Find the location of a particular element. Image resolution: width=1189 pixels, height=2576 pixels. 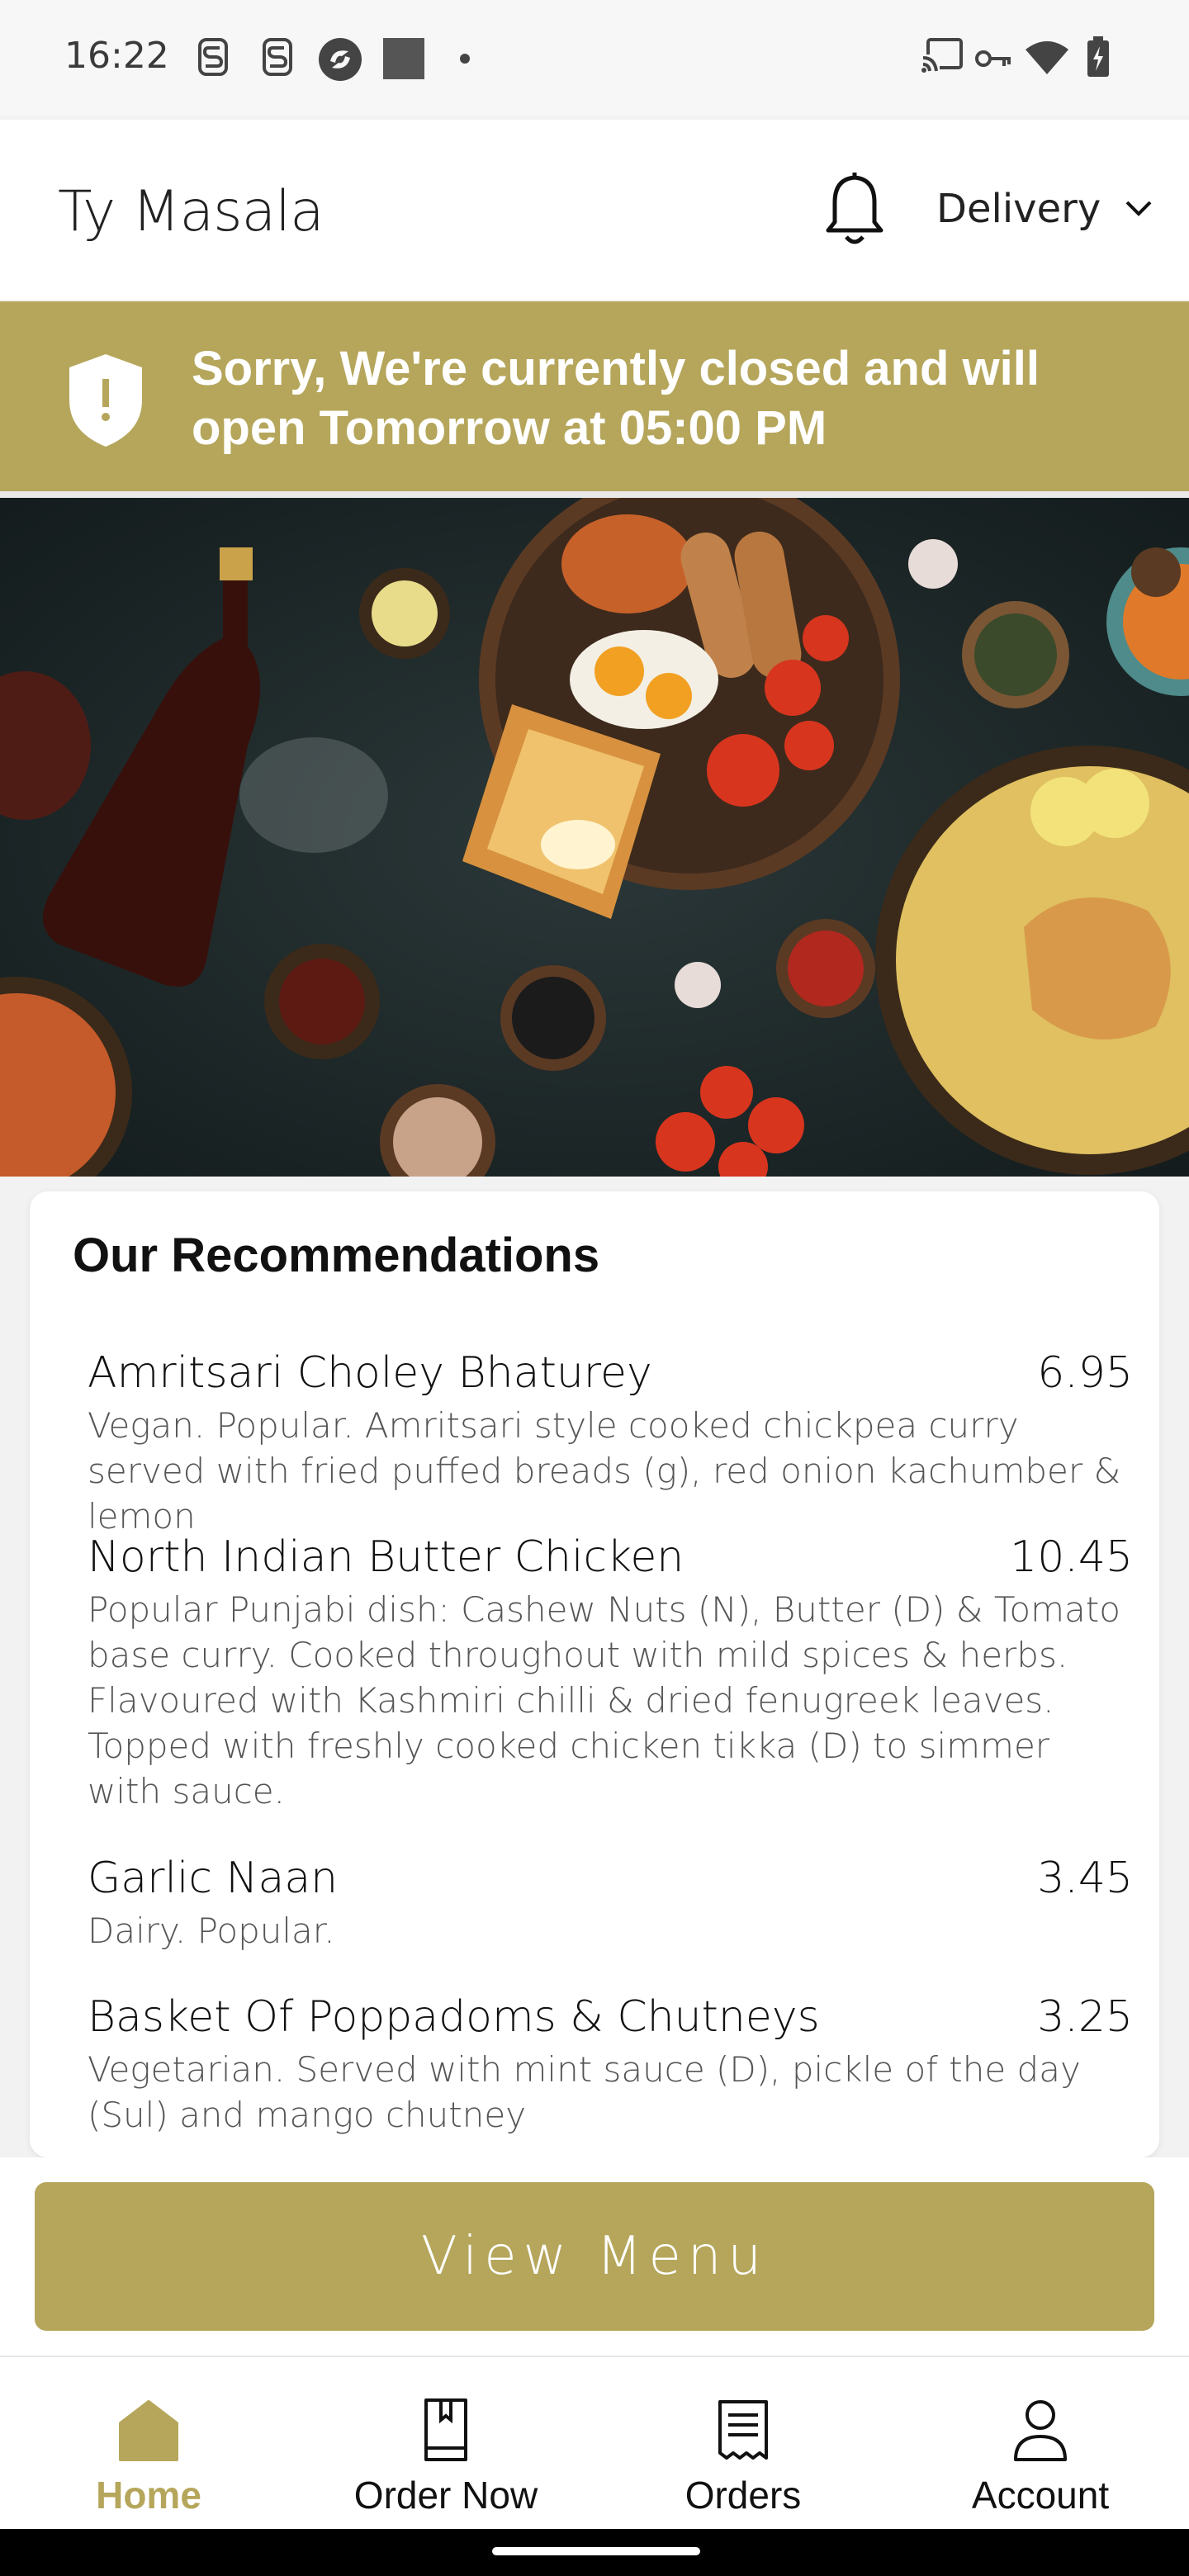

beans-graphic is located at coordinates (627, 563).